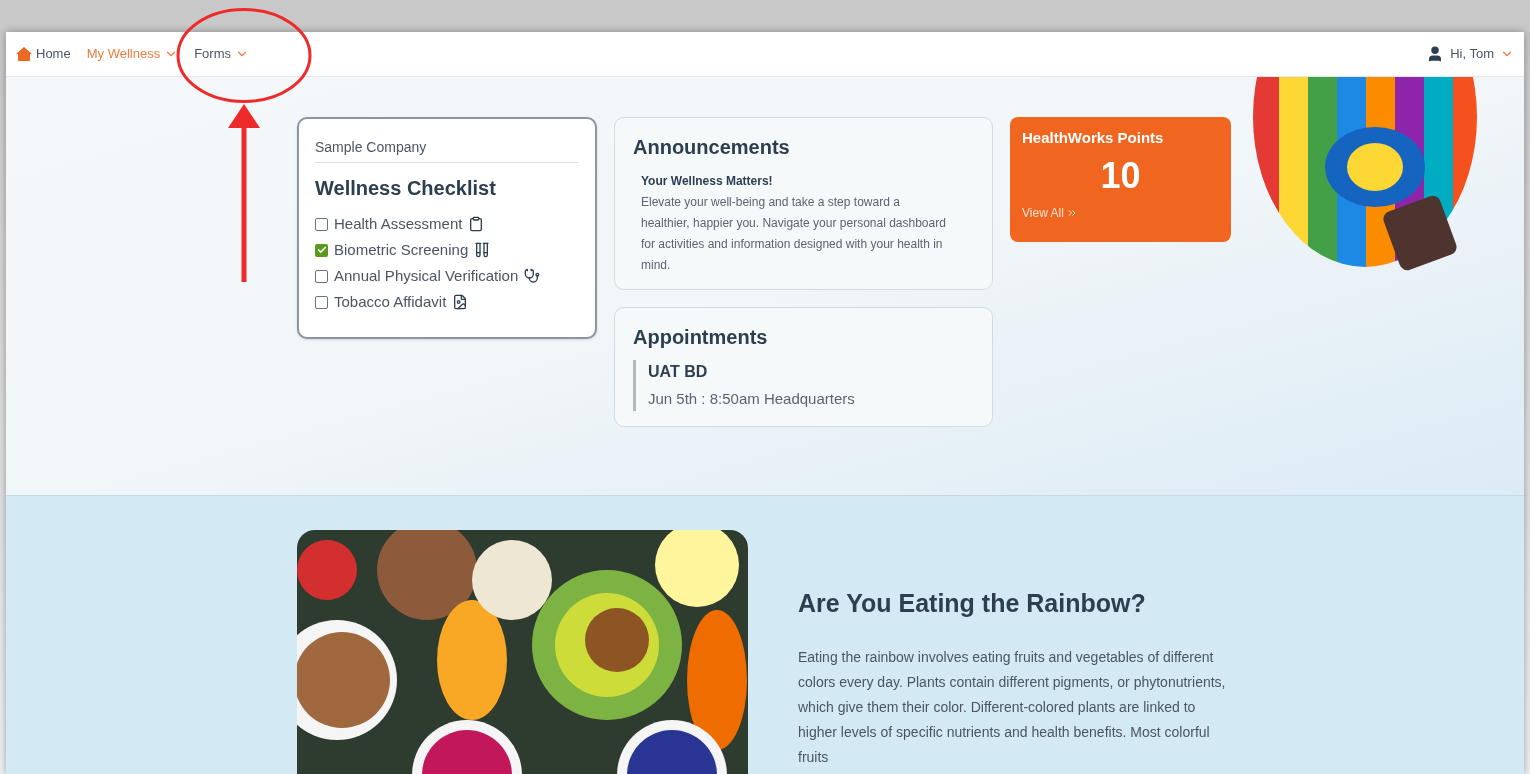  What do you see at coordinates (678, 372) in the screenshot?
I see `appointment-name: UAT BD` at bounding box center [678, 372].